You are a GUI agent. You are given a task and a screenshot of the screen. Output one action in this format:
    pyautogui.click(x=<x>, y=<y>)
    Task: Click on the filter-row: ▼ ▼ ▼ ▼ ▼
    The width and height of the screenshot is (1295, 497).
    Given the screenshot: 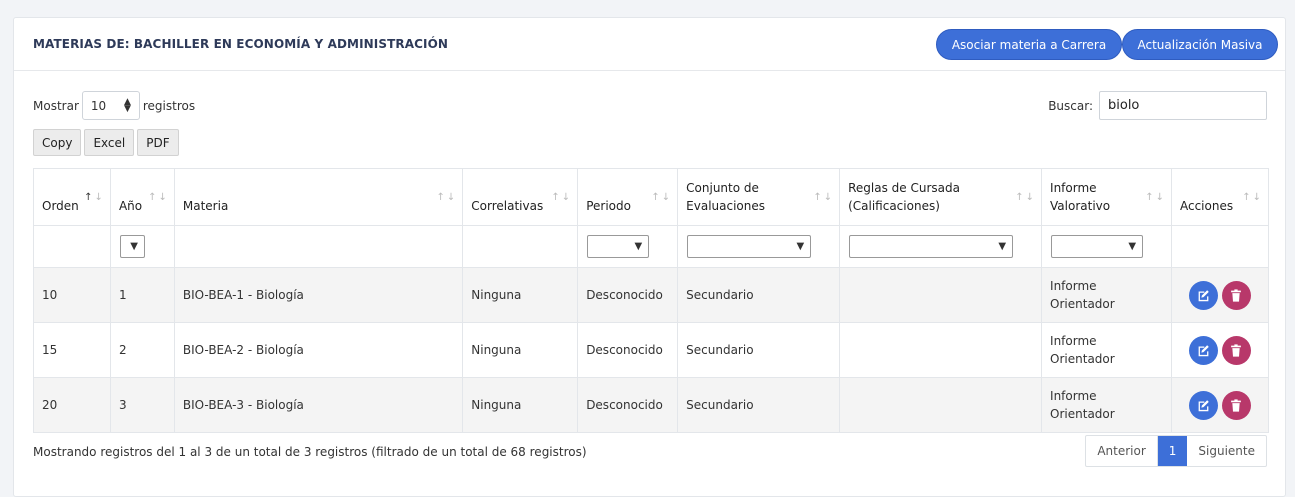 What is the action you would take?
    pyautogui.click(x=651, y=246)
    